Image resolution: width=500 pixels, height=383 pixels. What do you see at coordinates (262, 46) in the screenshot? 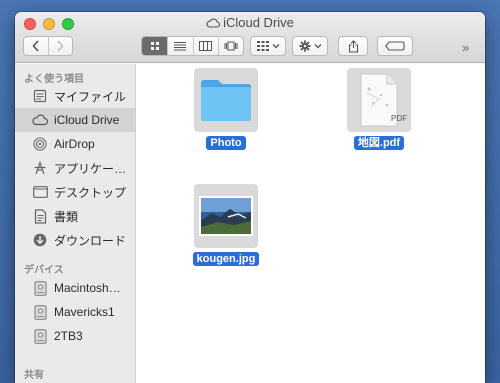
I see `arrange-grid-icon` at bounding box center [262, 46].